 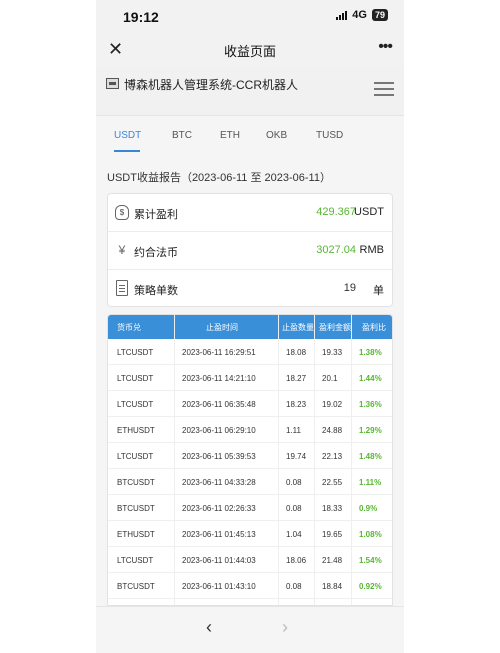 I want to click on table-cell: 1.36%, so click(x=370, y=404).